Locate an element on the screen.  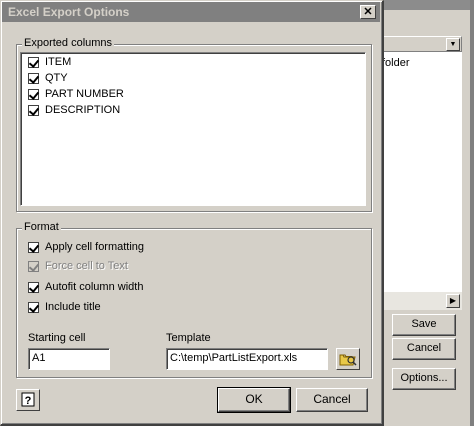
background-window-border is located at coordinates (472, 213).